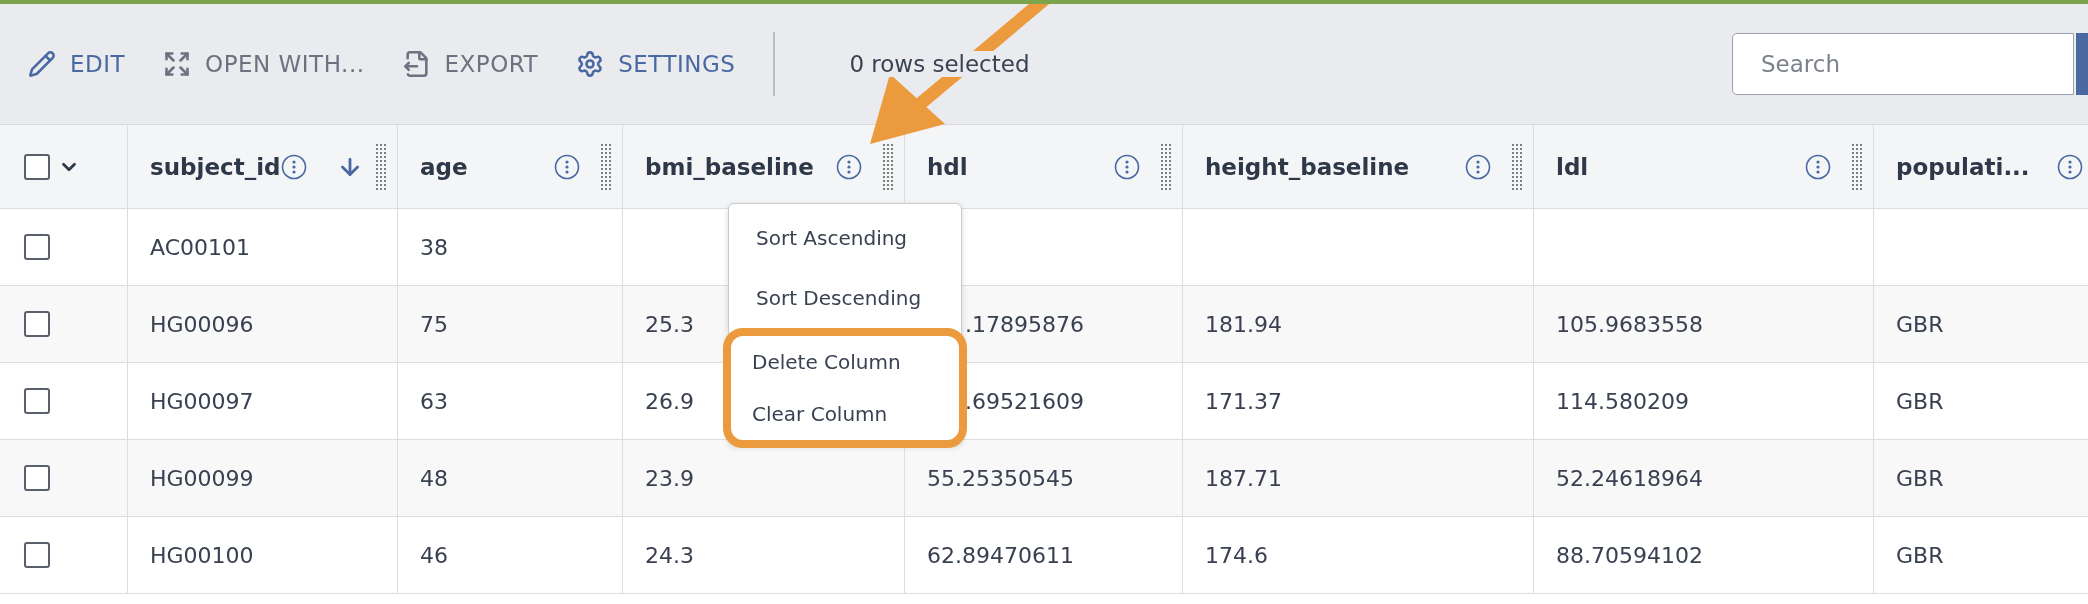 The height and width of the screenshot is (604, 2088). Describe the element at coordinates (656, 64) in the screenshot. I see `toolbar-button: SETTINGS` at that location.